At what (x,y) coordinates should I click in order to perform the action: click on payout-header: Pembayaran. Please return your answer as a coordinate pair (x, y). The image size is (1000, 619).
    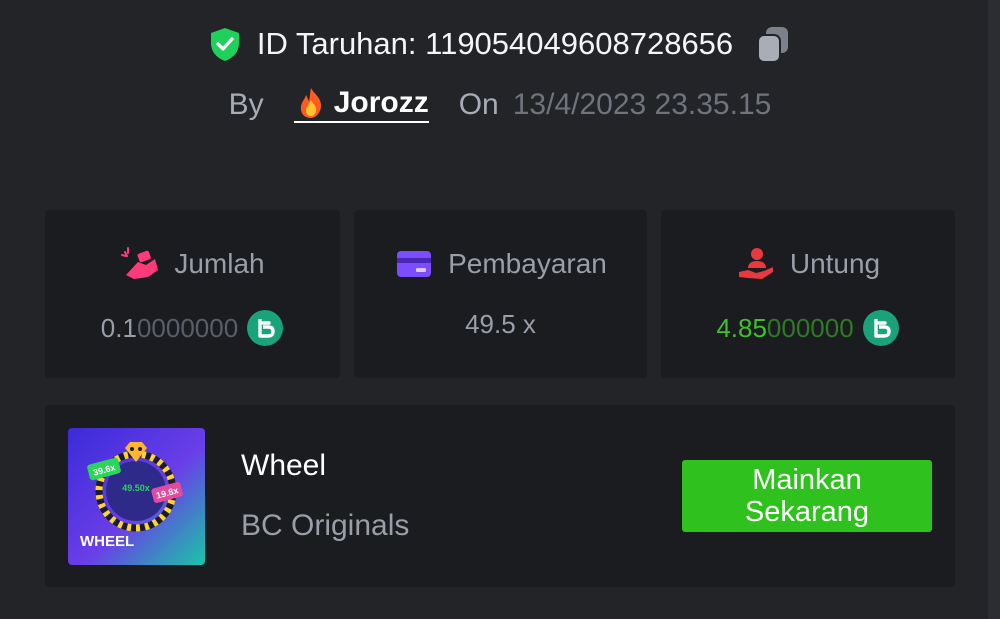
    Looking at the image, I should click on (500, 264).